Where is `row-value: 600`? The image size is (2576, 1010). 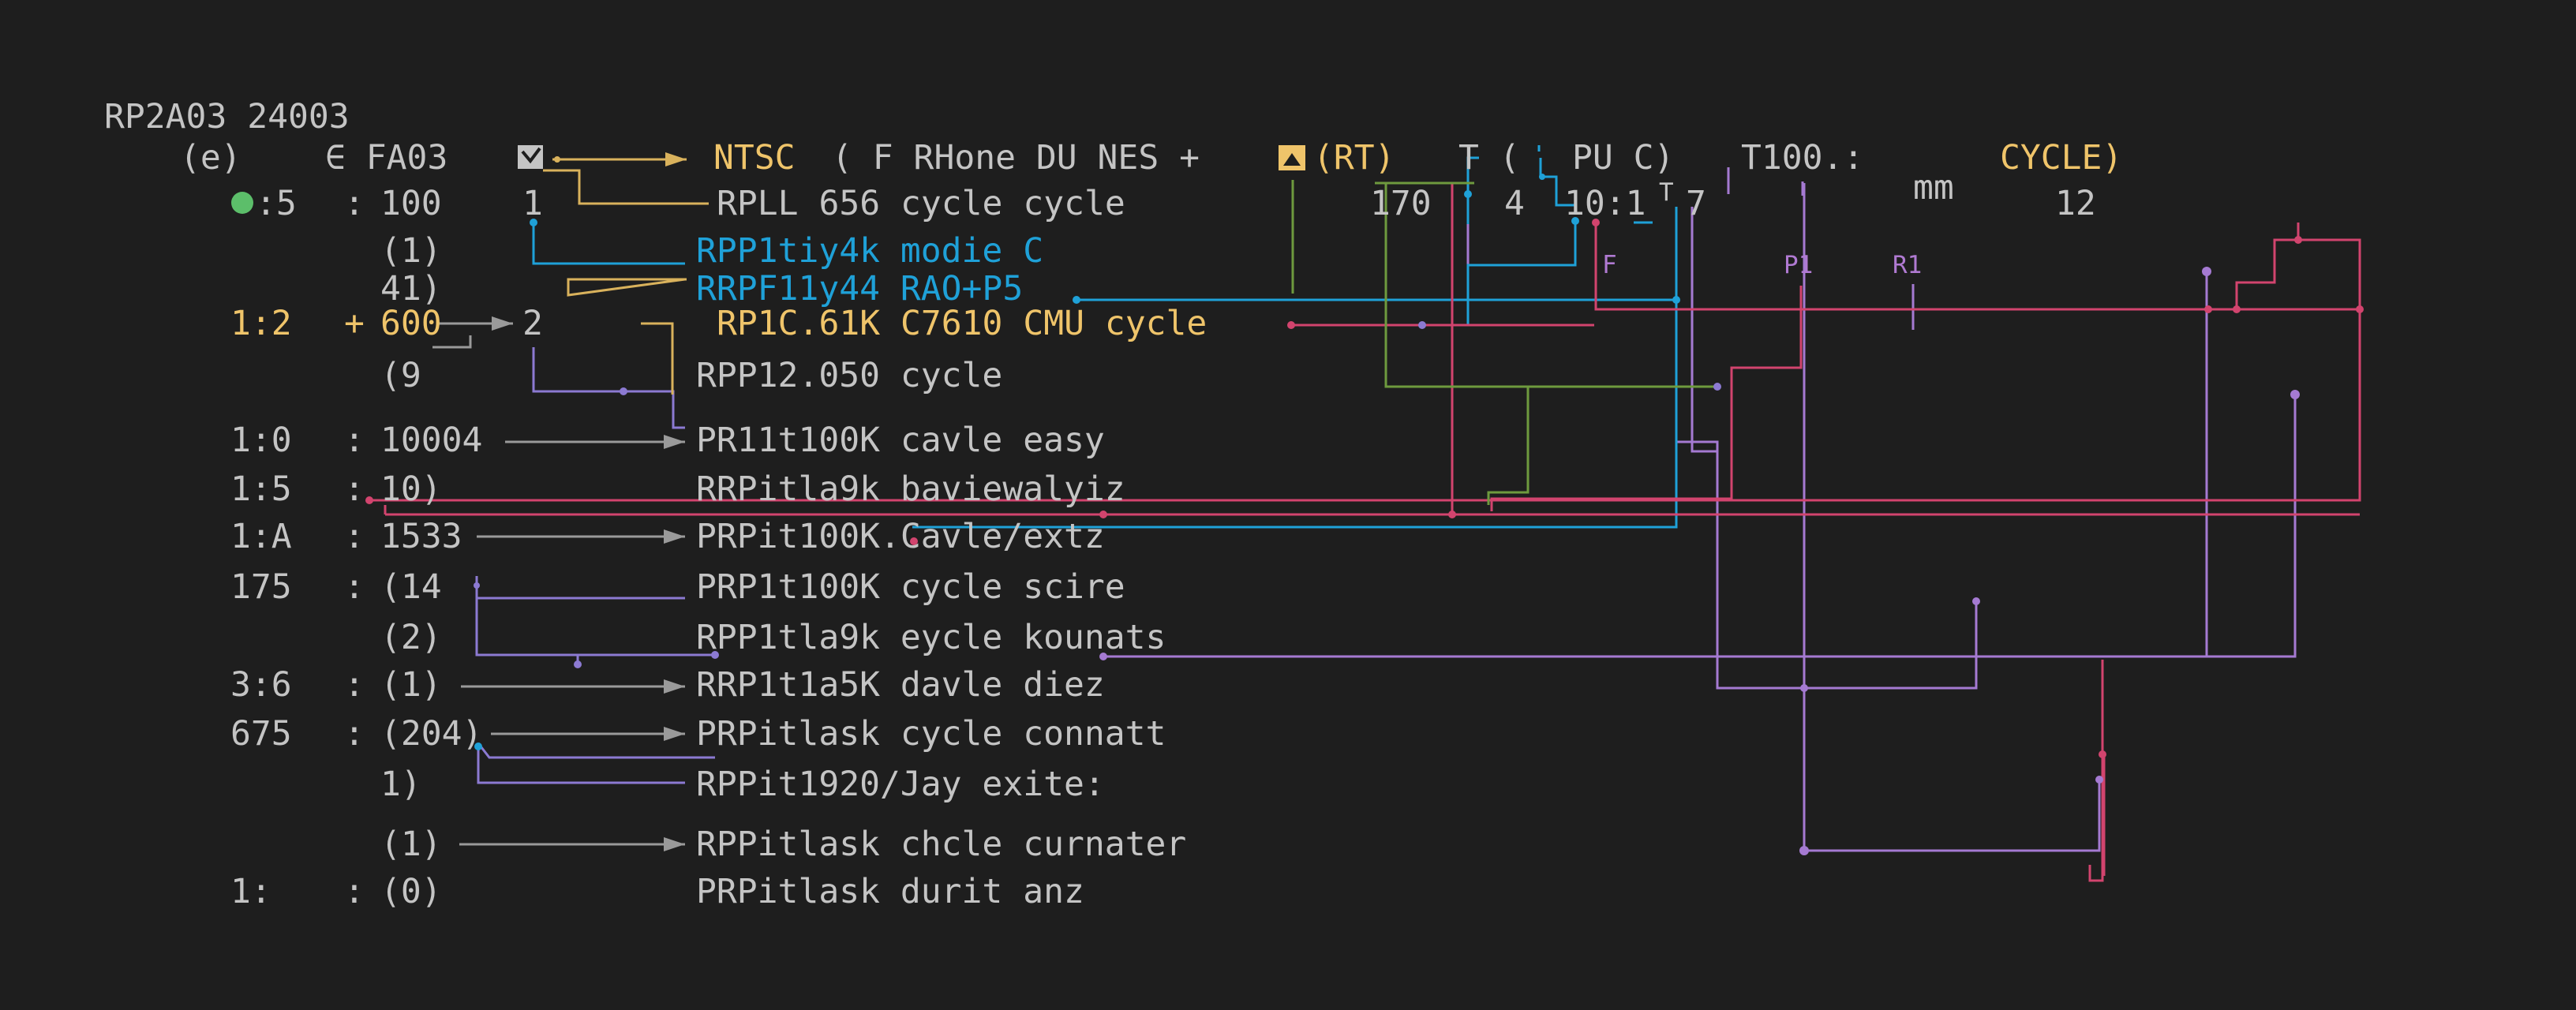 row-value: 600 is located at coordinates (411, 323).